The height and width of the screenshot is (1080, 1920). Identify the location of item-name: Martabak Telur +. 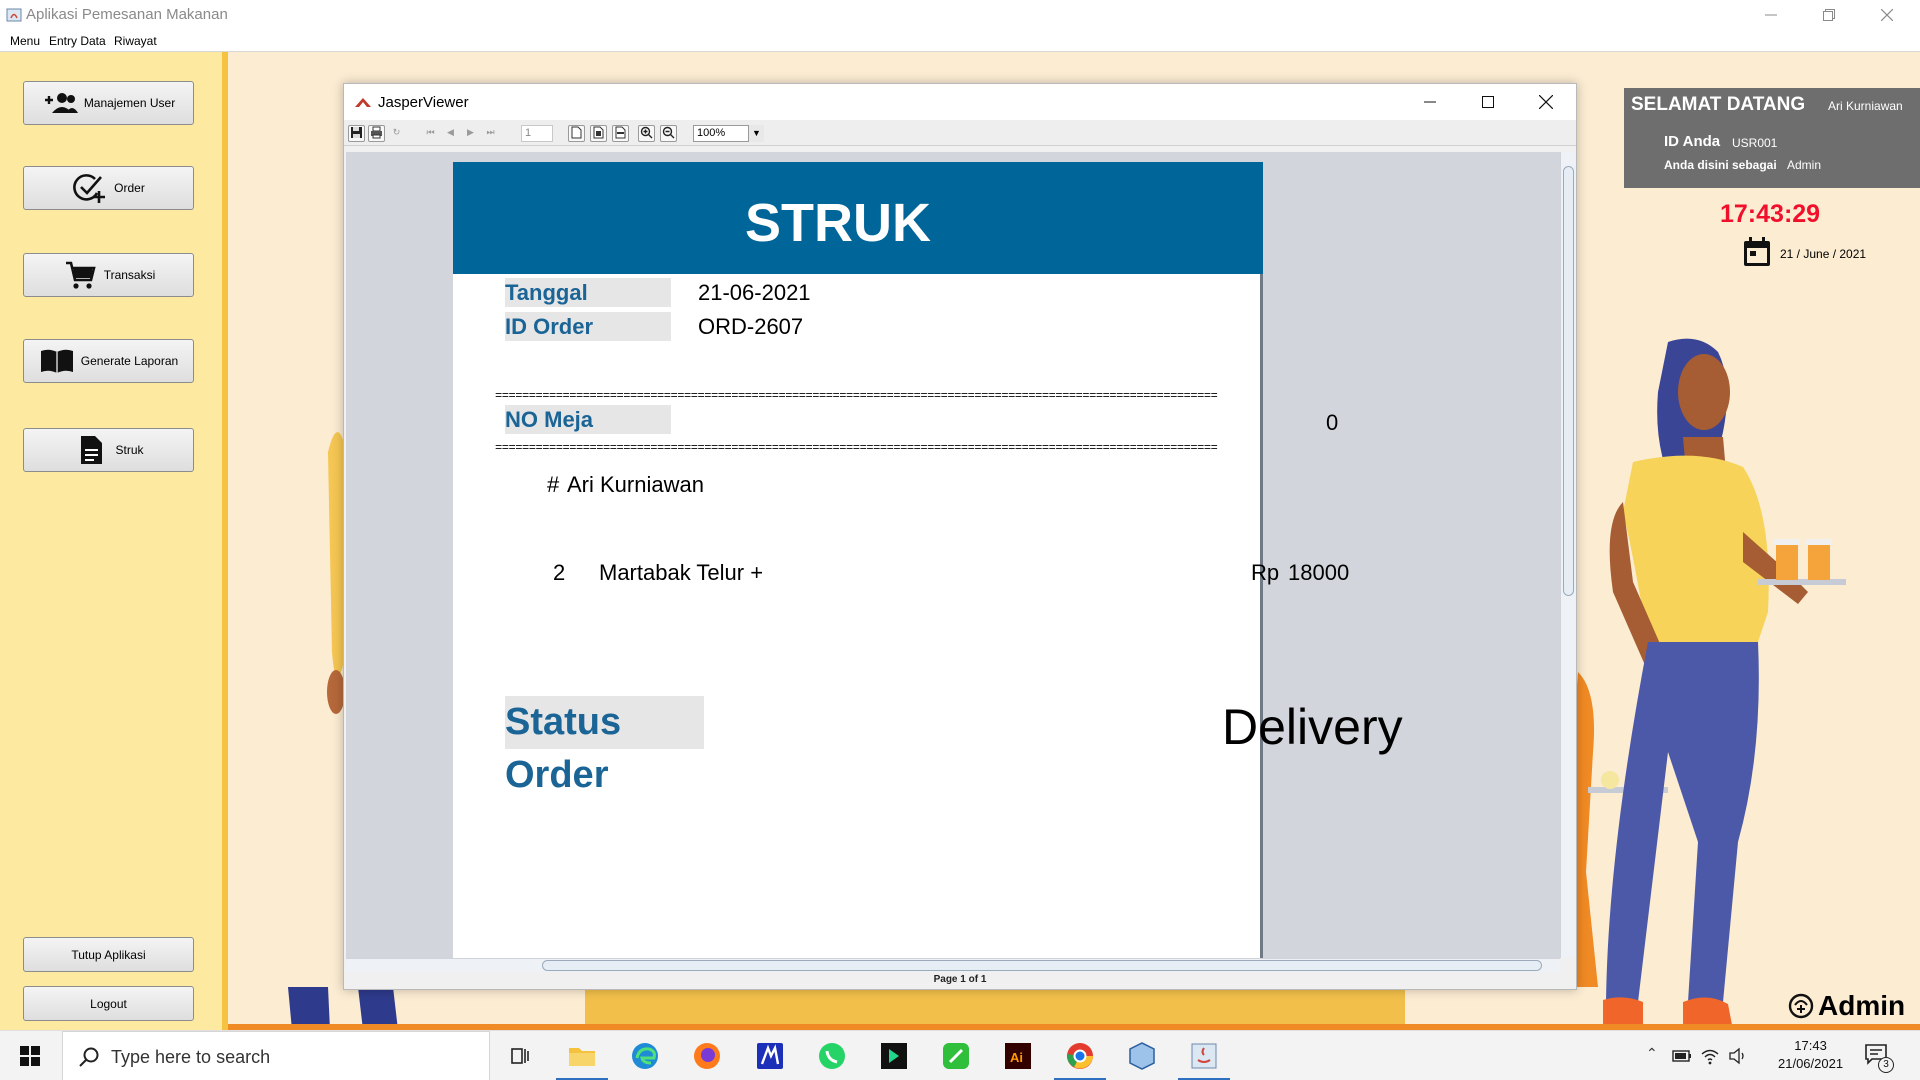
(681, 572).